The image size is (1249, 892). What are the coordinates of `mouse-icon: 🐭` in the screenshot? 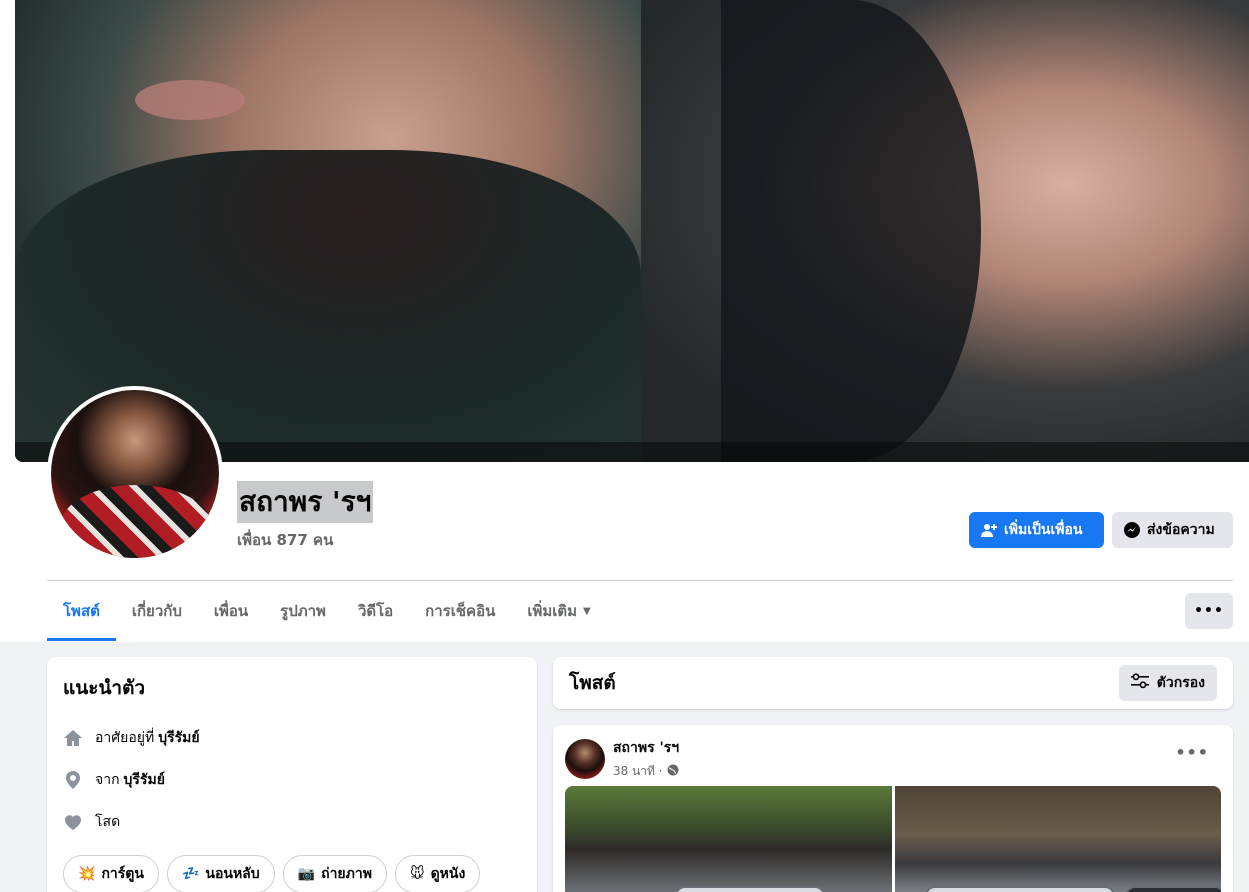 It's located at (417, 874).